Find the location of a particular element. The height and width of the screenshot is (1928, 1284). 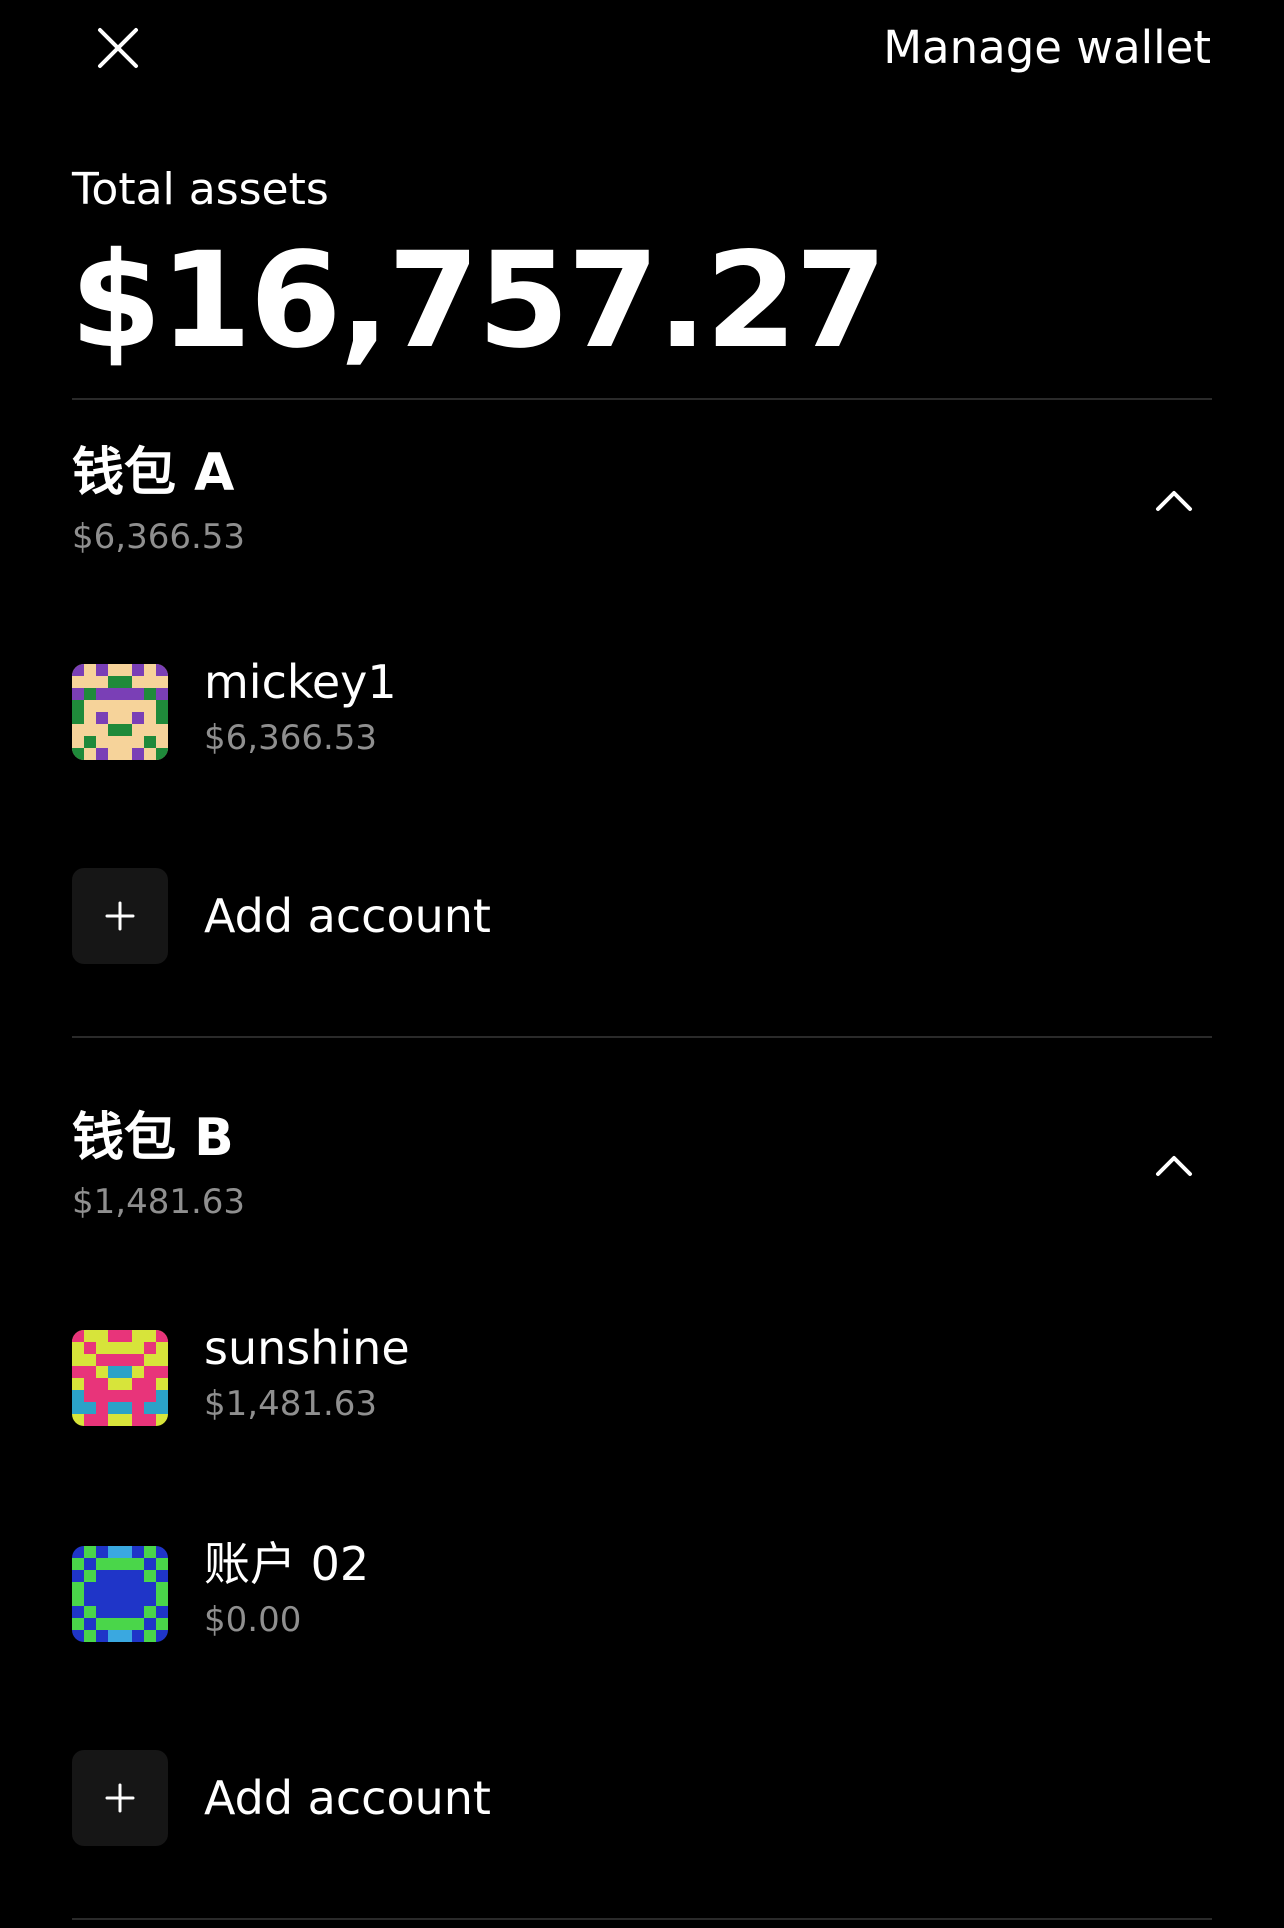

account-balance: $6,366.53 is located at coordinates (291, 738).